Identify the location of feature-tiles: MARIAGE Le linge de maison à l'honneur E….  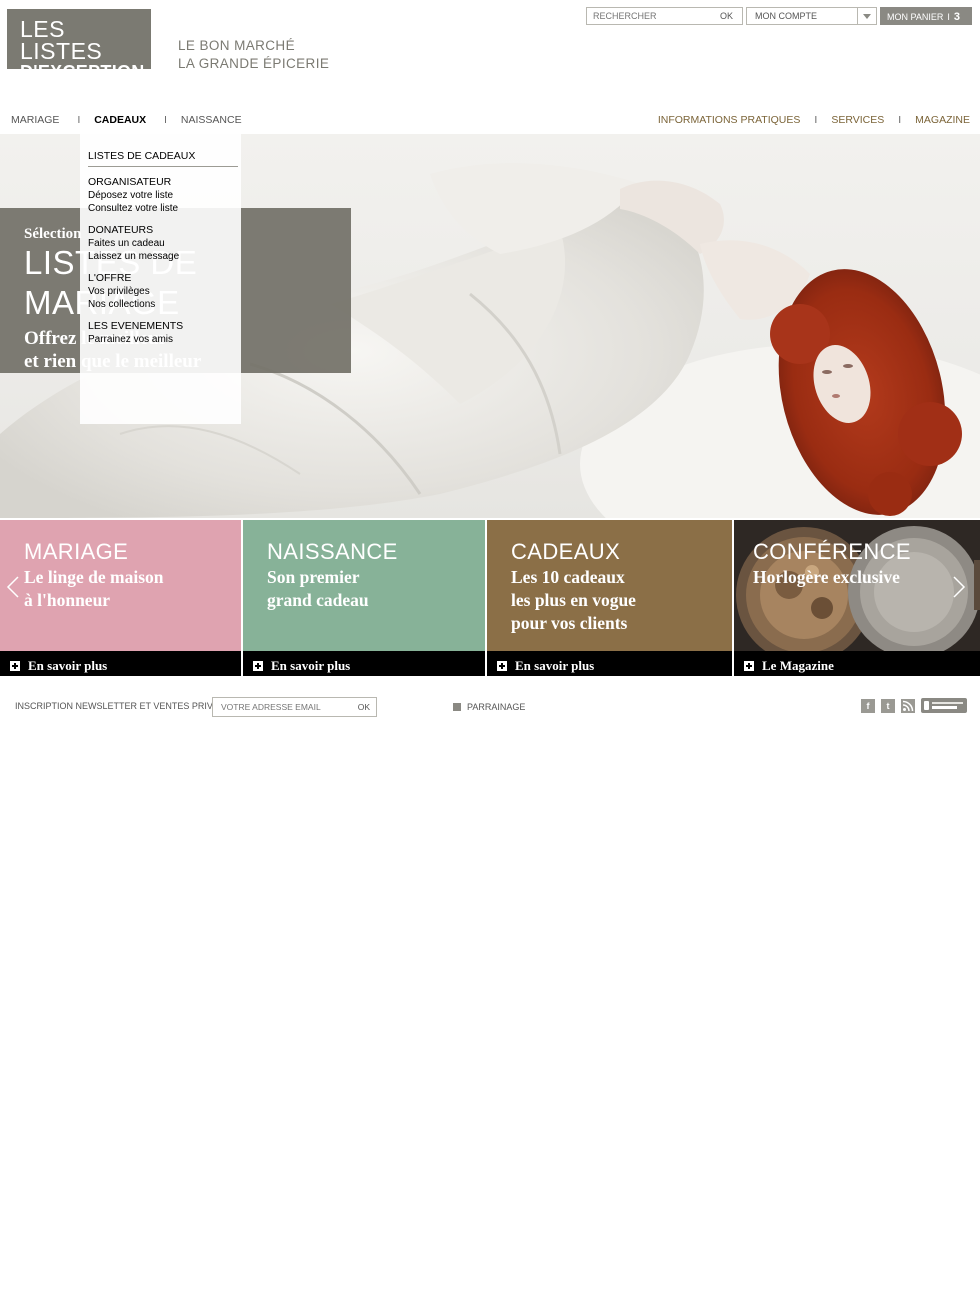
(490, 598).